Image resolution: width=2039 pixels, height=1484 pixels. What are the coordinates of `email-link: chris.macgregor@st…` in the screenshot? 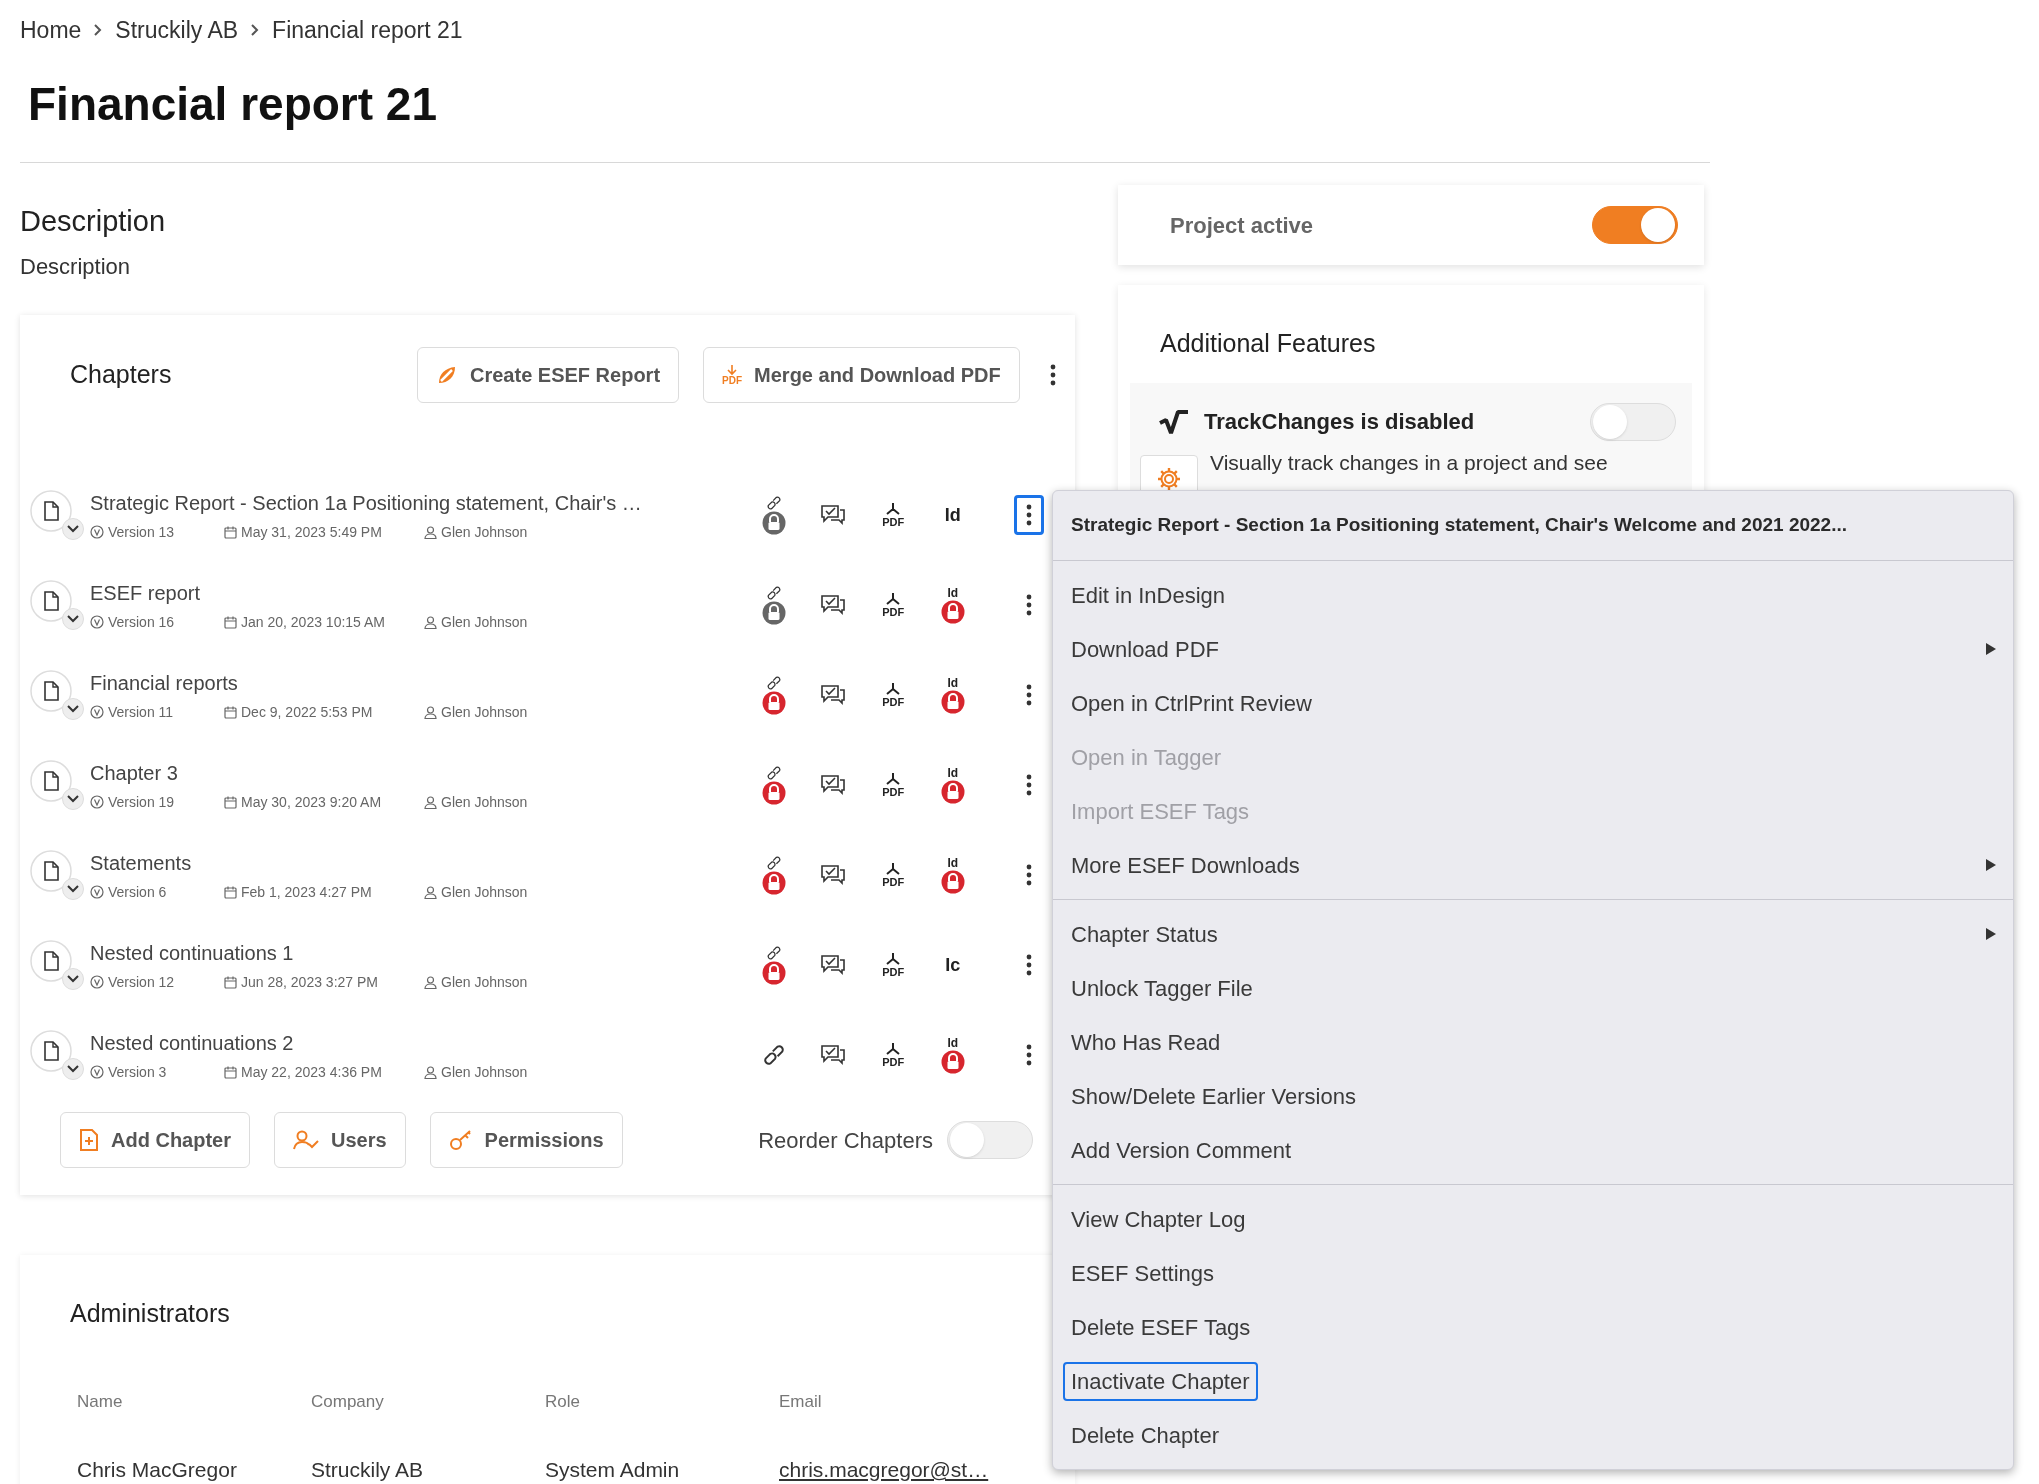 It's located at (896, 1469).